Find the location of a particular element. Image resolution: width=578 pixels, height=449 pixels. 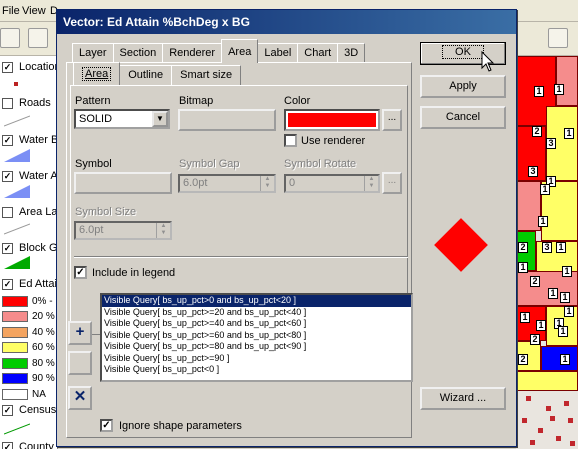

legend-layer-item: ✓ Location is located at coordinates (30, 67).